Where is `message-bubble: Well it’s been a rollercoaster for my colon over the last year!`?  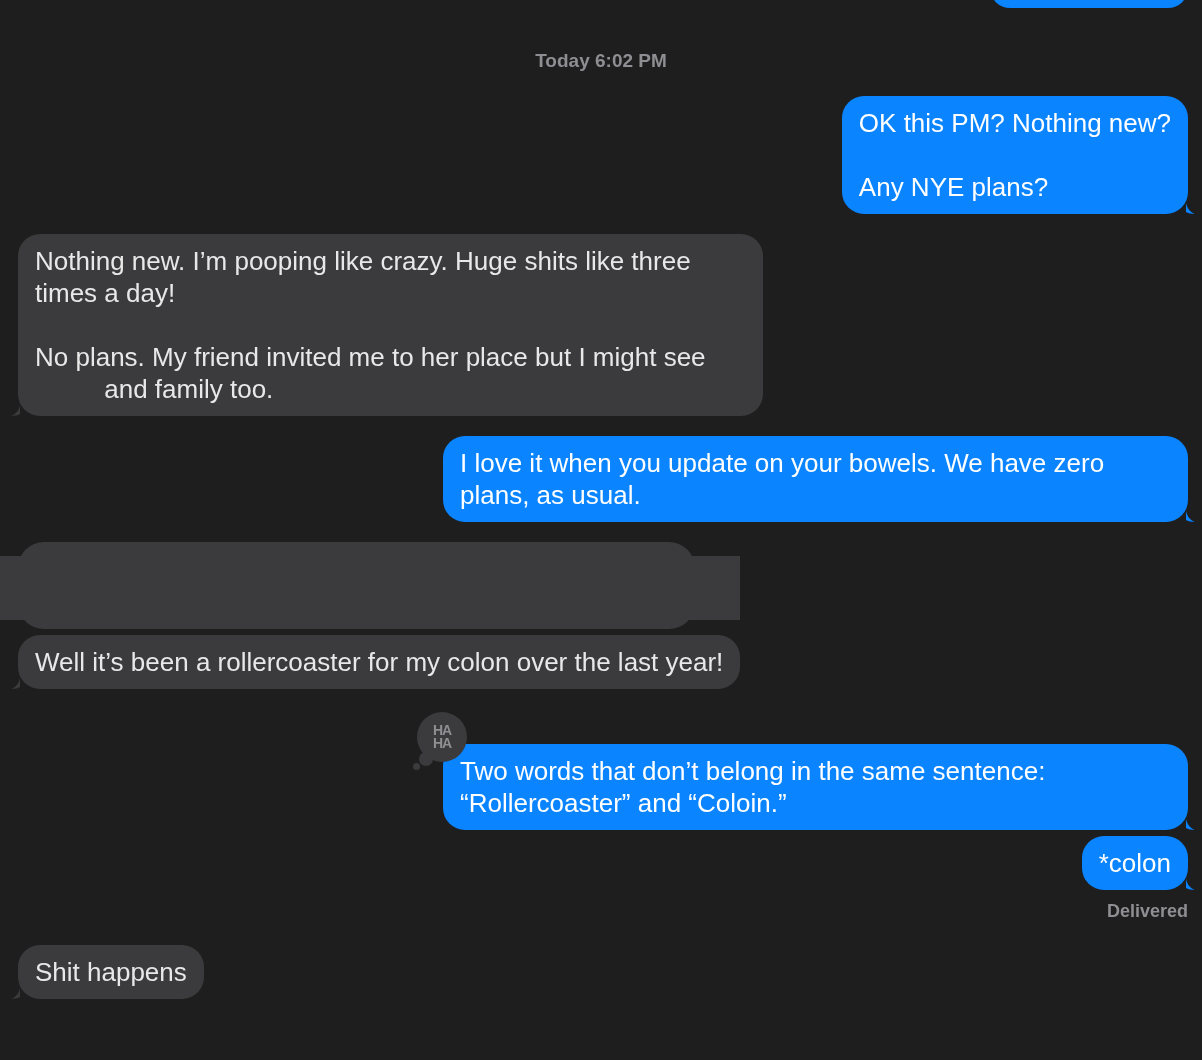
message-bubble: Well it’s been a rollercoaster for my colon over the last year! is located at coordinates (379, 661).